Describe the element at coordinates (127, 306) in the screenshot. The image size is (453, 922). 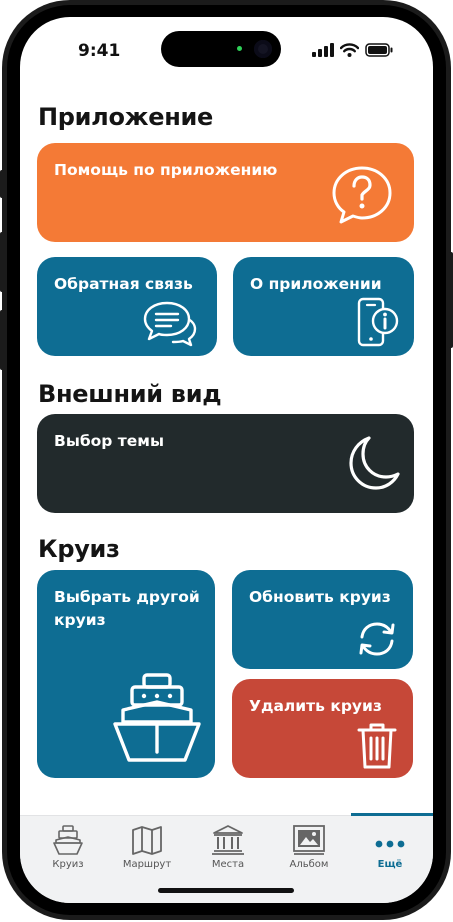
I see `feedback-card: Обратная связь` at that location.